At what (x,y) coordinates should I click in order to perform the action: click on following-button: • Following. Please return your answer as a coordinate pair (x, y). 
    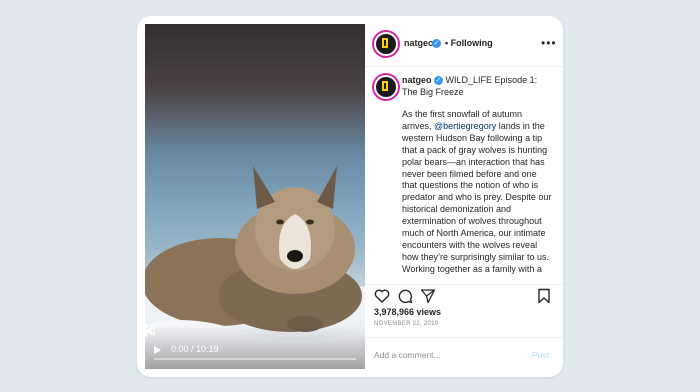
    Looking at the image, I should click on (469, 43).